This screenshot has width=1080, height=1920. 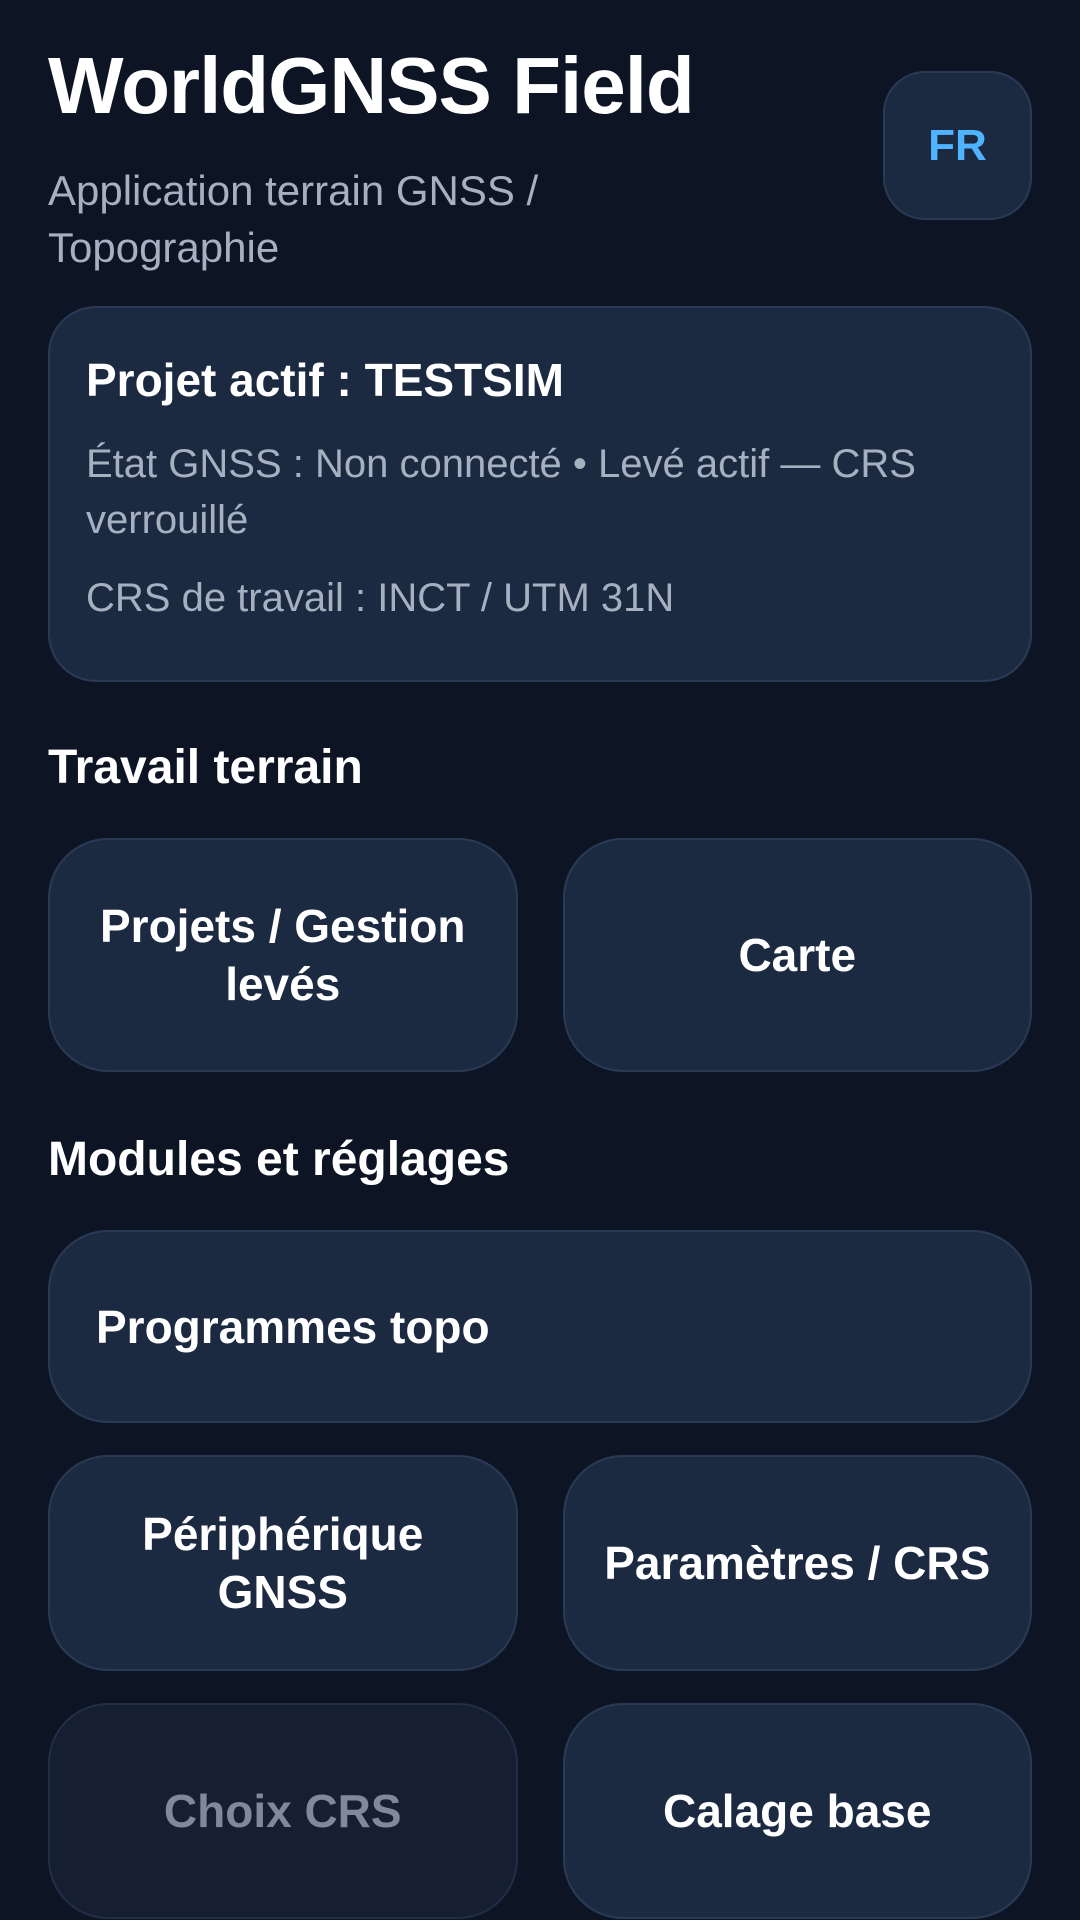 I want to click on language-button: FR, so click(x=957, y=145).